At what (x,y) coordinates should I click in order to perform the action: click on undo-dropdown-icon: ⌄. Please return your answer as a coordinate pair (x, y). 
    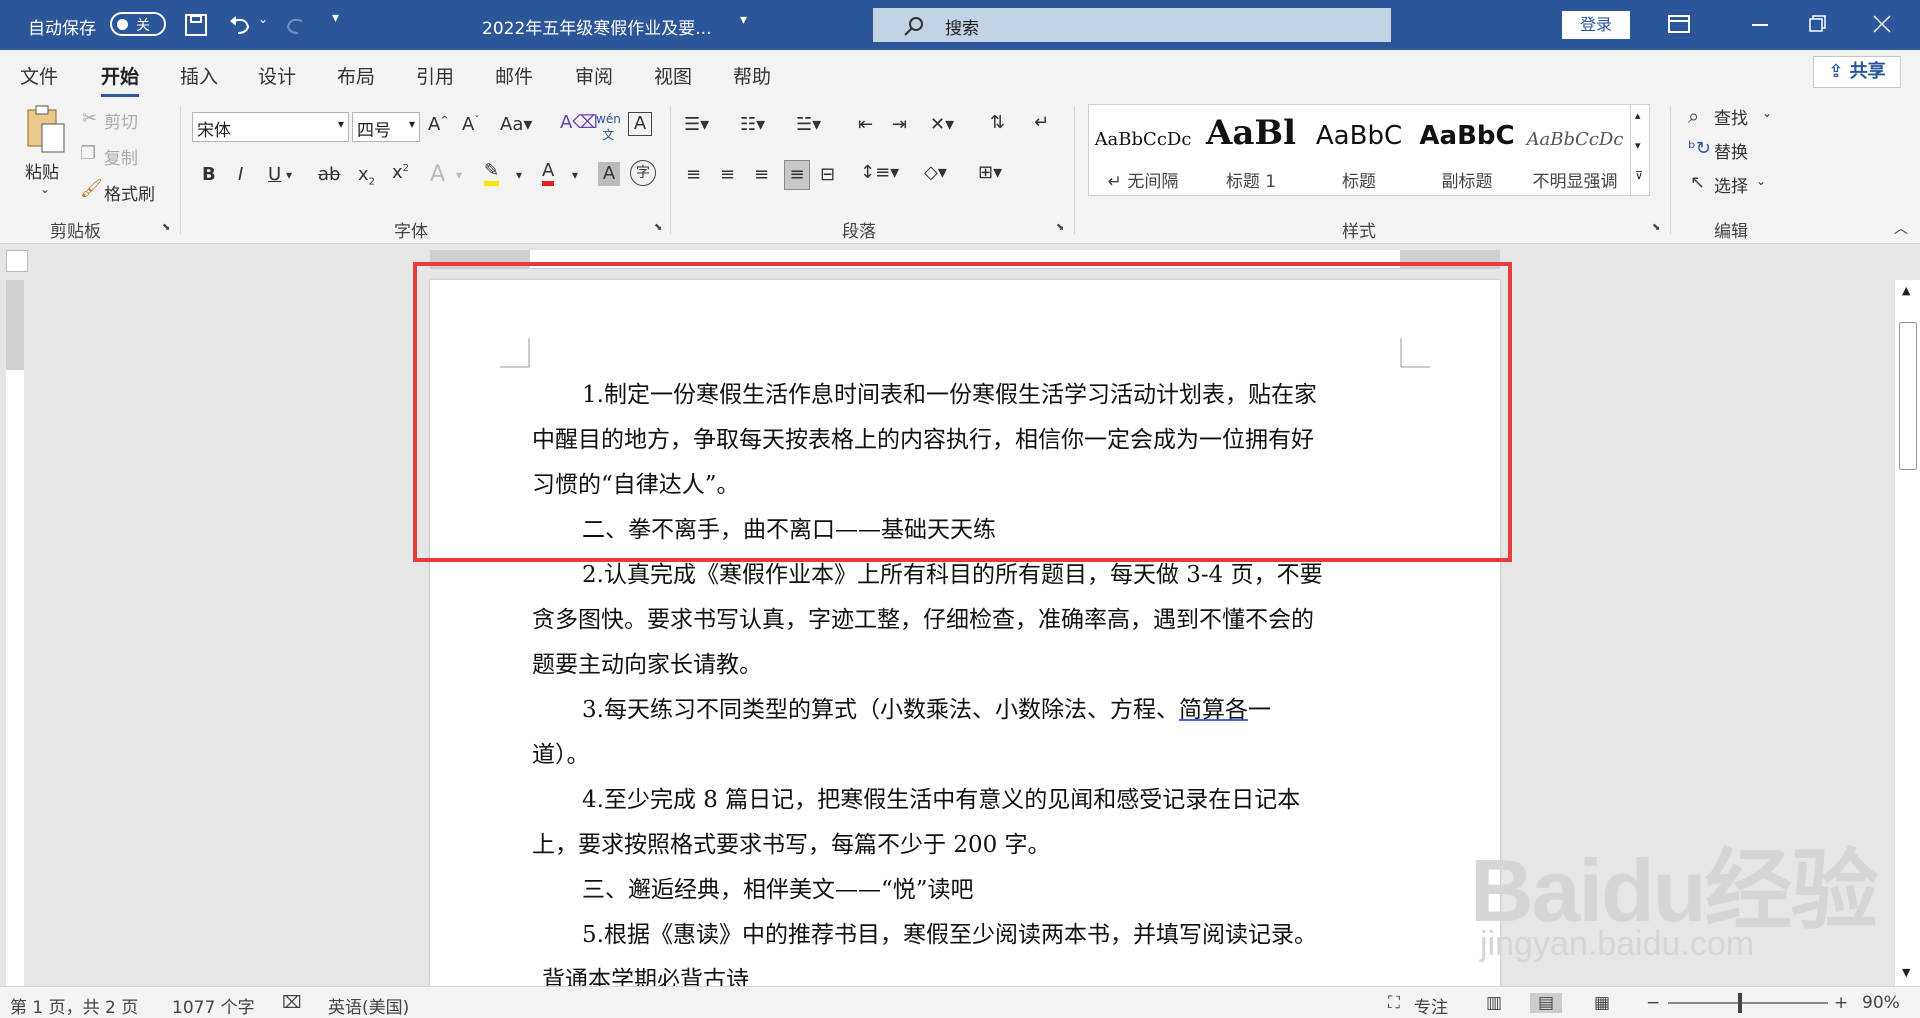
    Looking at the image, I should click on (263, 19).